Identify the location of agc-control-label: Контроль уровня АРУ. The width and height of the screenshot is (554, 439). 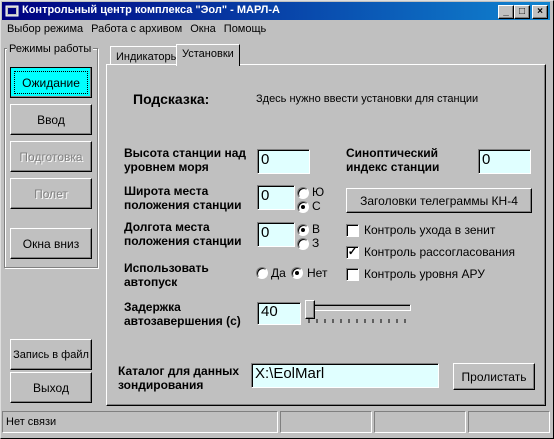
(424, 274).